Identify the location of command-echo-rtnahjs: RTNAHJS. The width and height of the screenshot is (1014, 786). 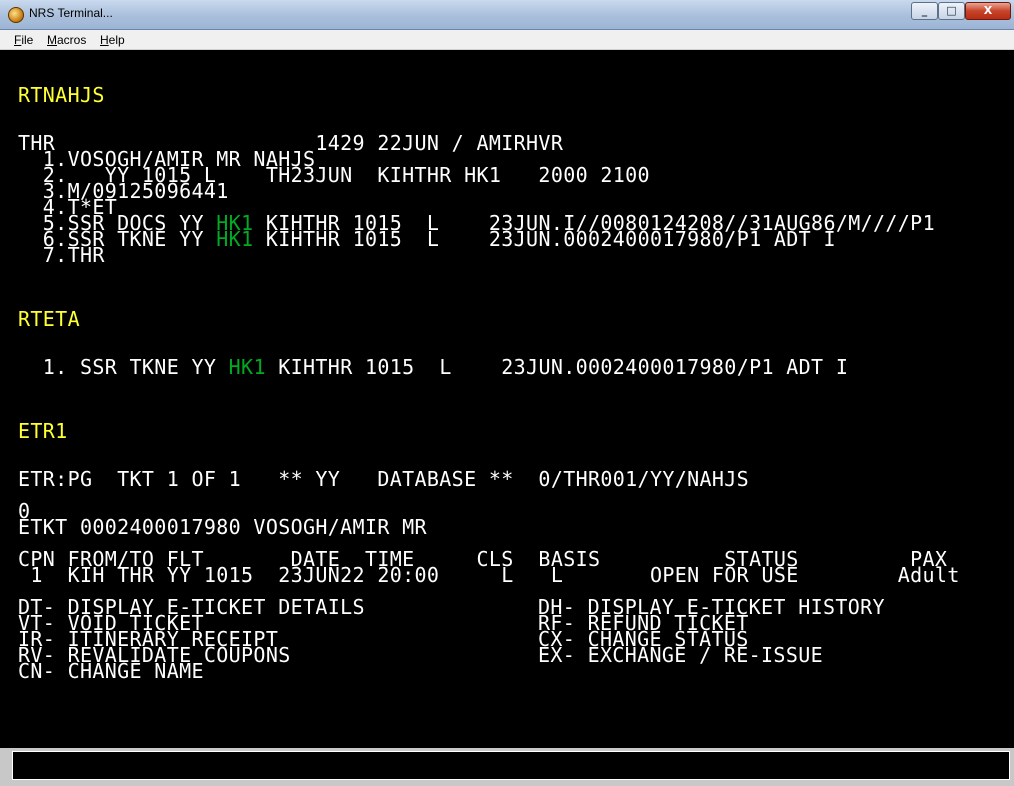
(61, 95).